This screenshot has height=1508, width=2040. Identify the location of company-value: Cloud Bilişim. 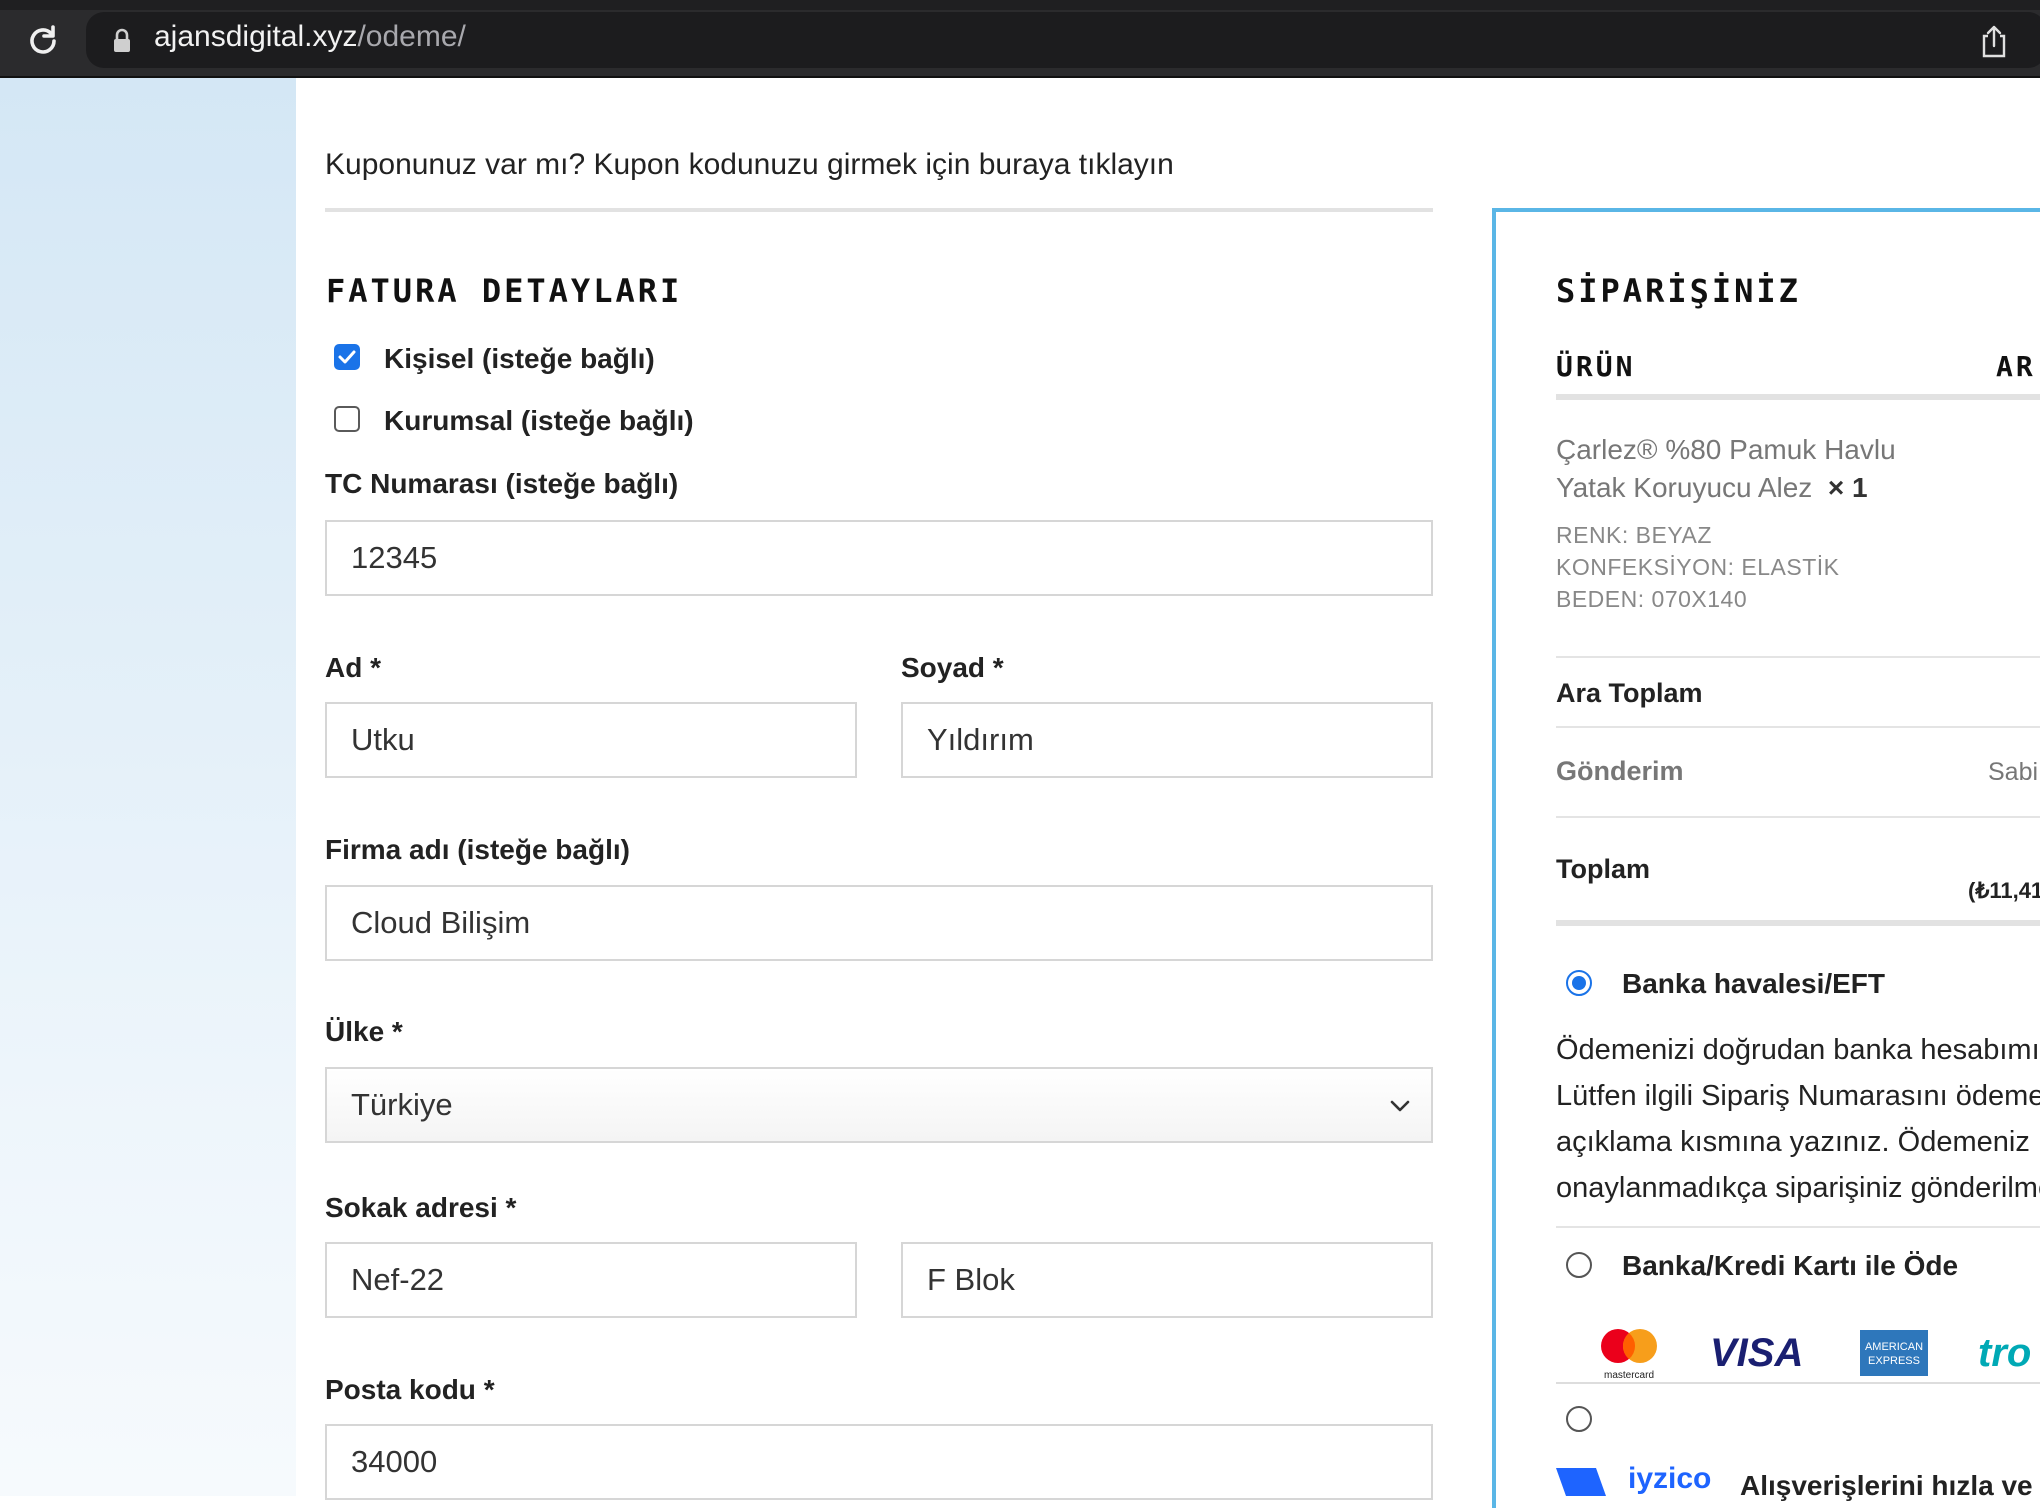
(441, 922).